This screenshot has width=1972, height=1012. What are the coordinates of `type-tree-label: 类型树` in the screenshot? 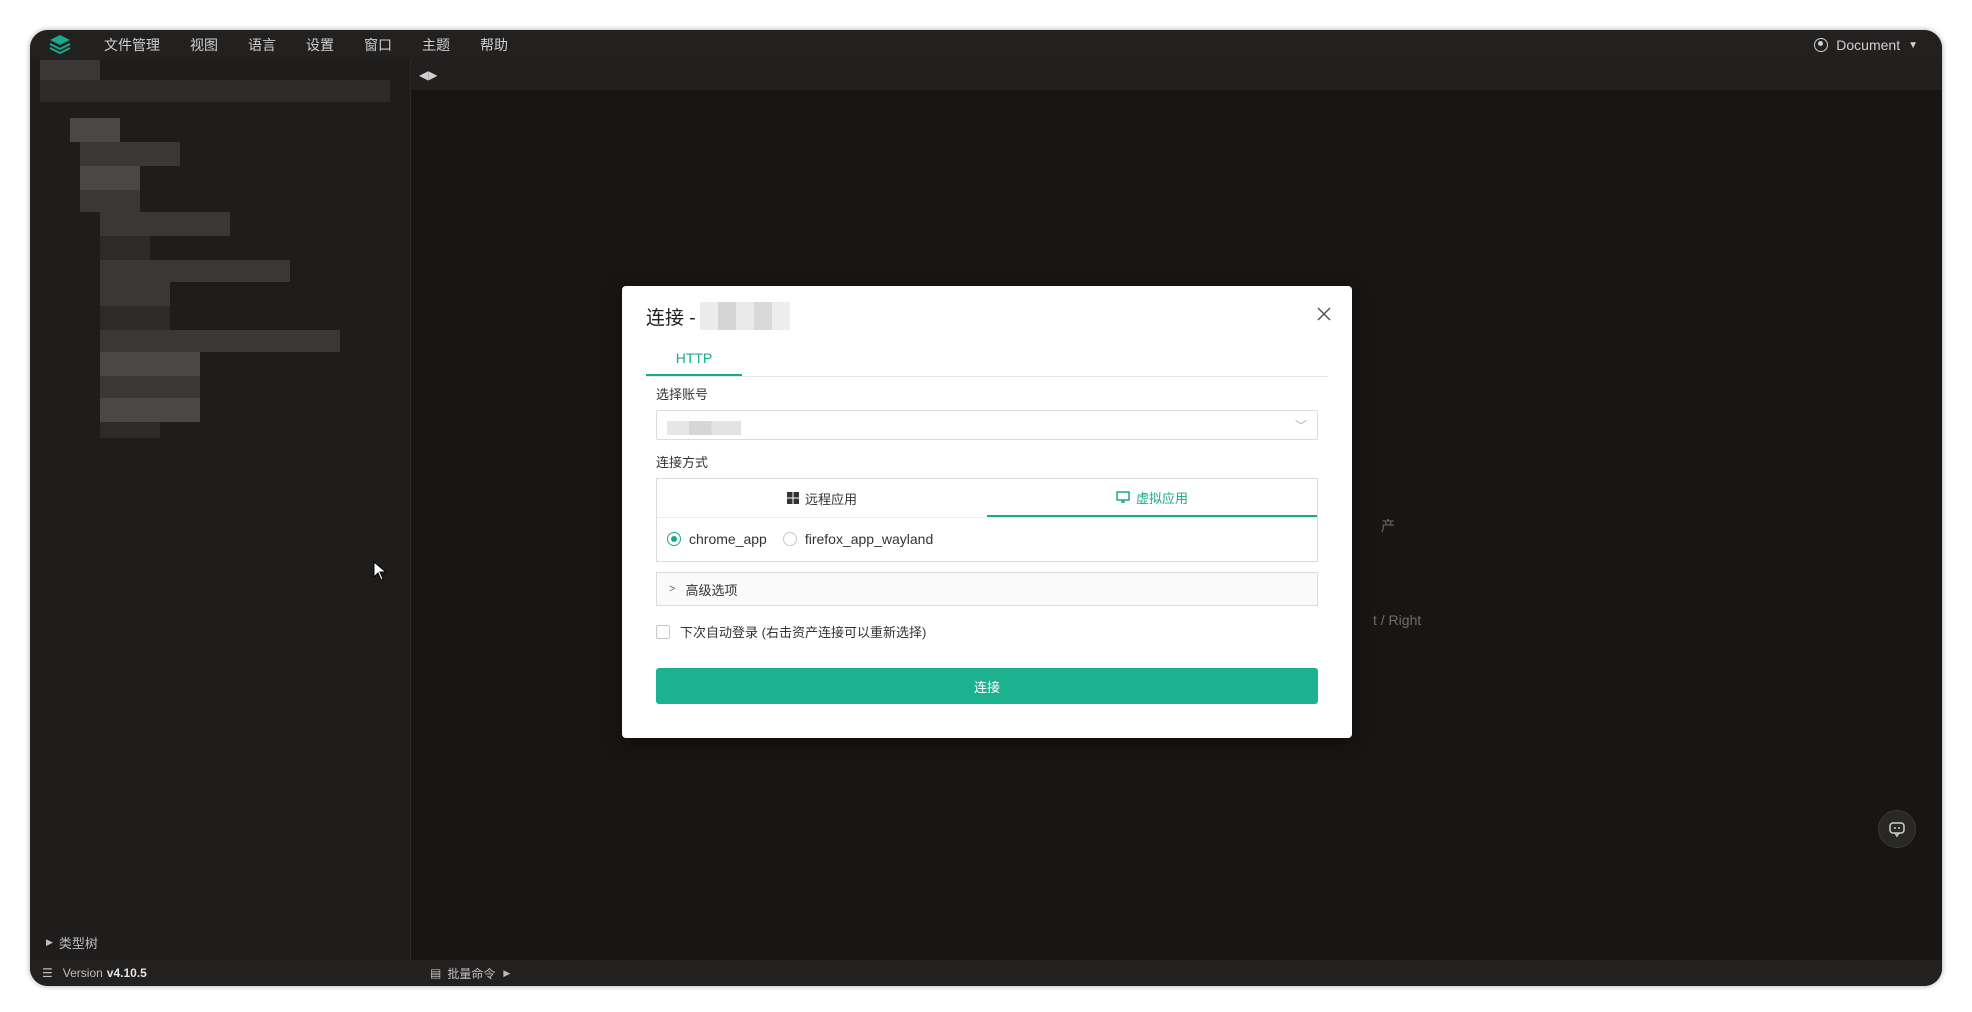 It's located at (78, 943).